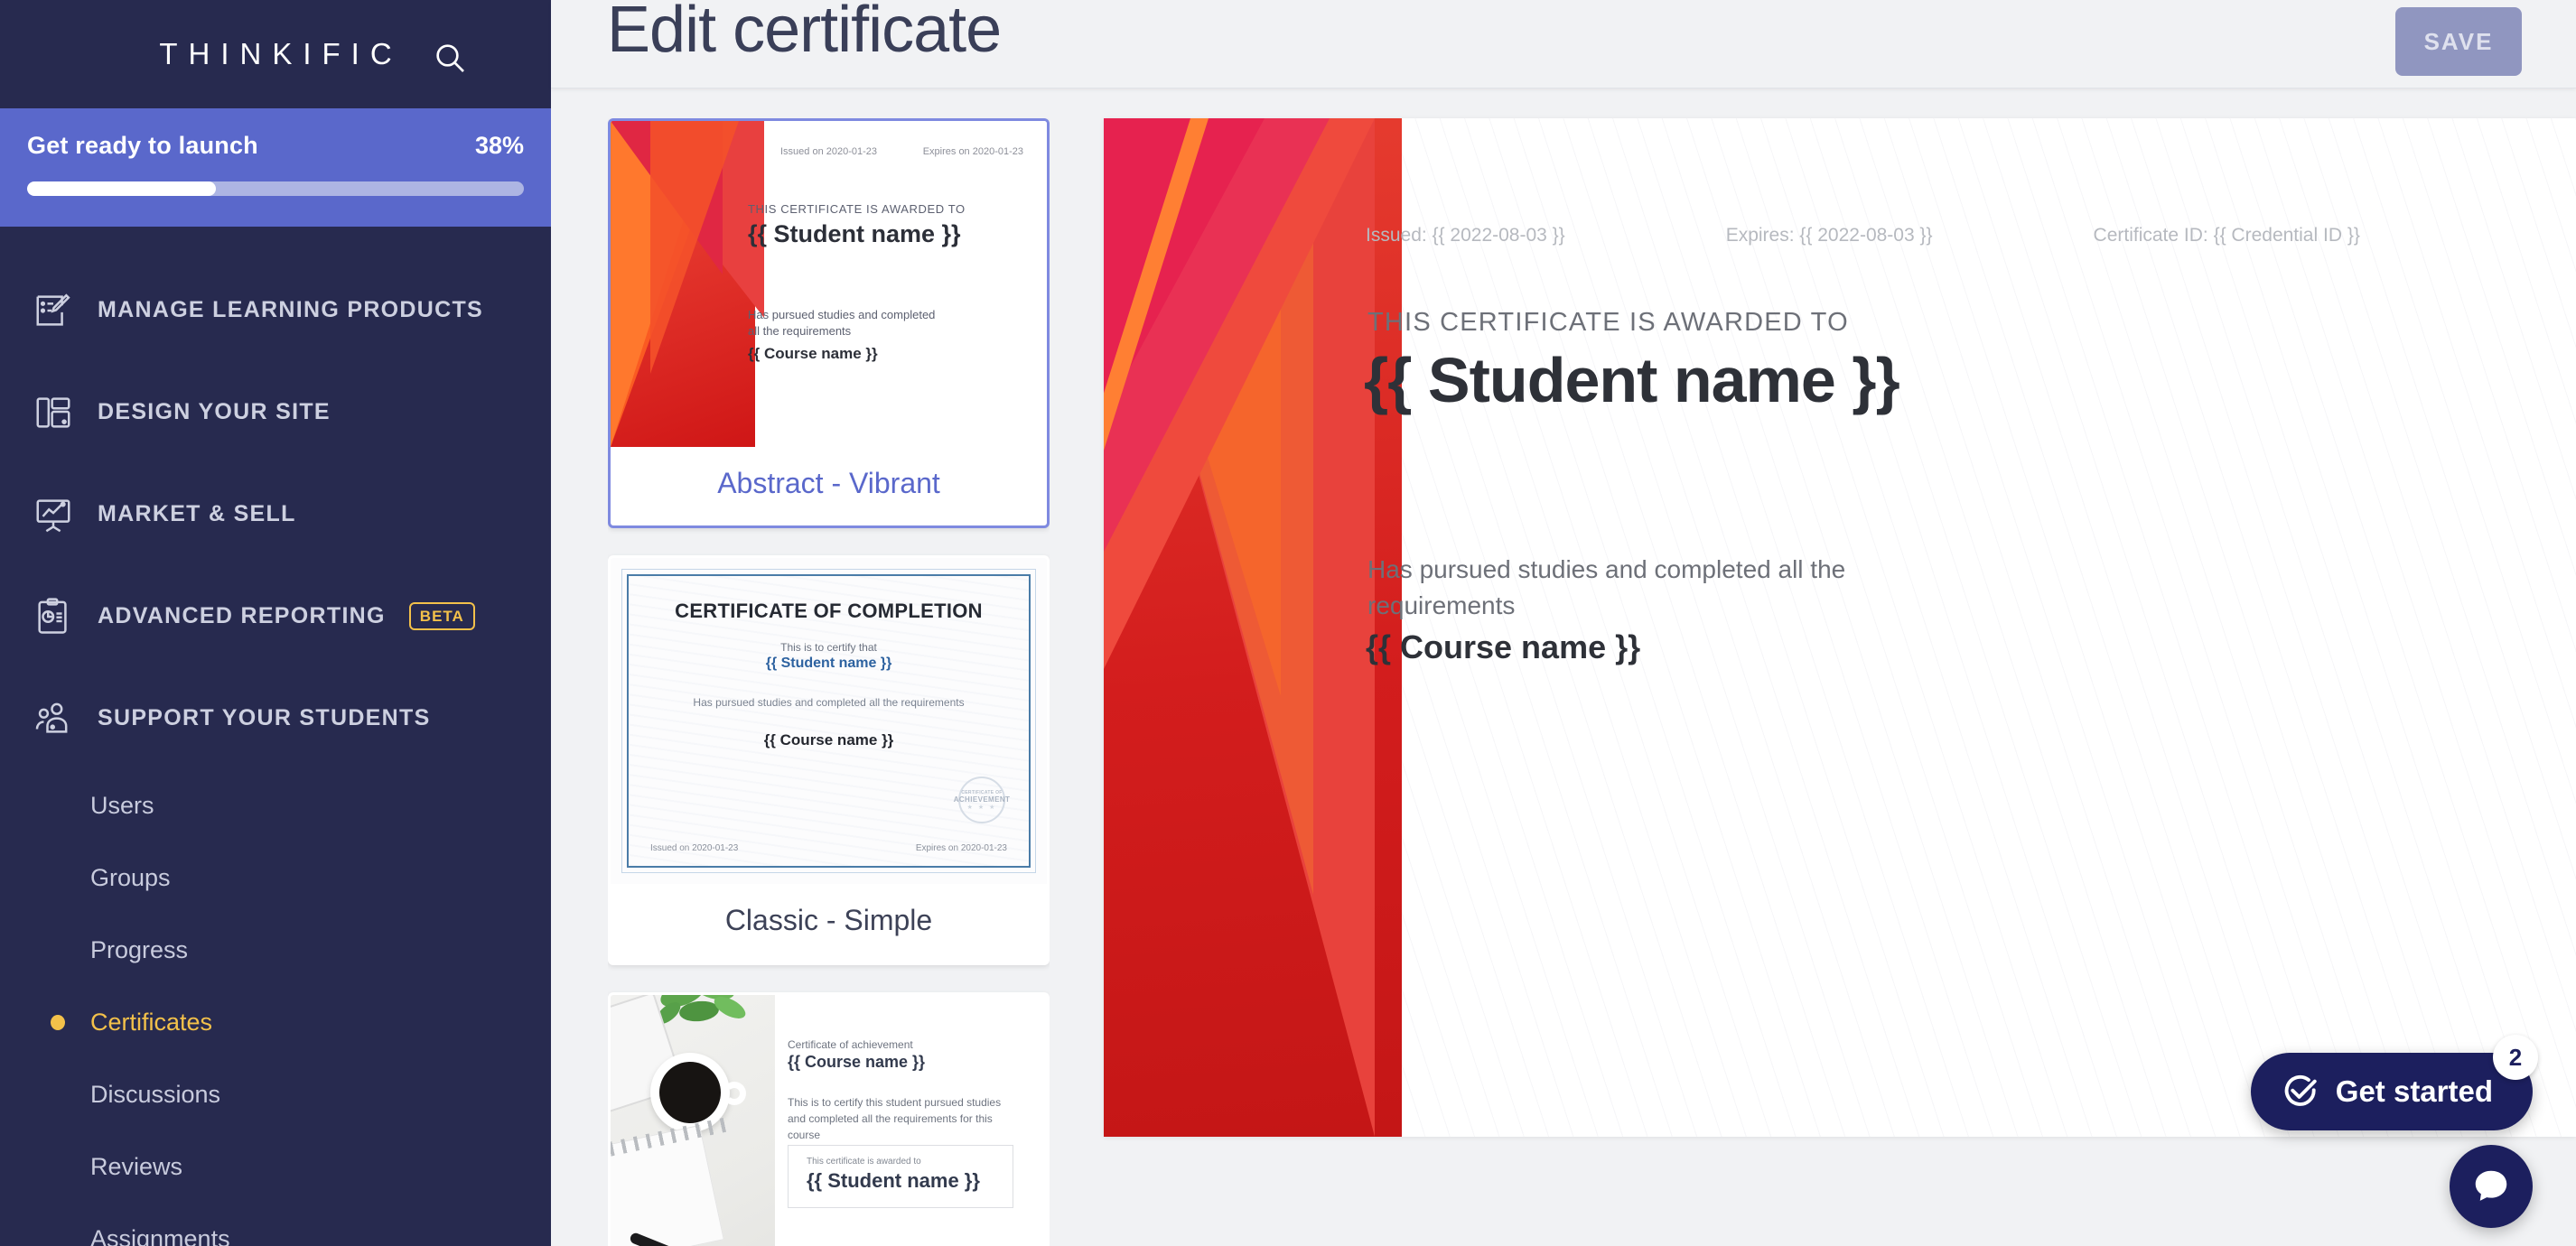 This screenshot has width=2576, height=1246. Describe the element at coordinates (291, 309) in the screenshot. I see `sidebar-item-label: MANAGE LEARNING PRODUCTS` at that location.